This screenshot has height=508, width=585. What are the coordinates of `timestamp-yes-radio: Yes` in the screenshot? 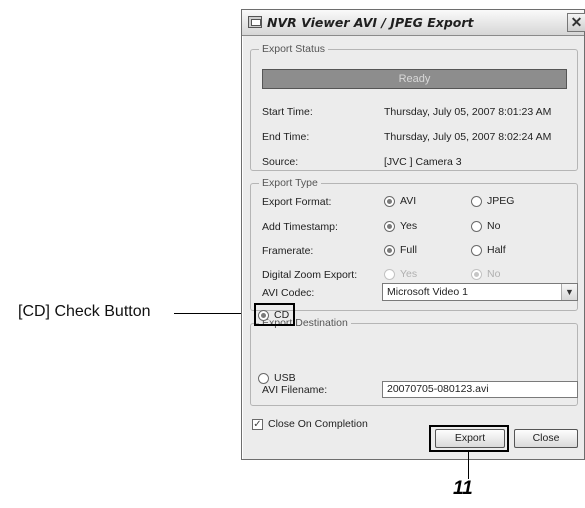 It's located at (400, 226).